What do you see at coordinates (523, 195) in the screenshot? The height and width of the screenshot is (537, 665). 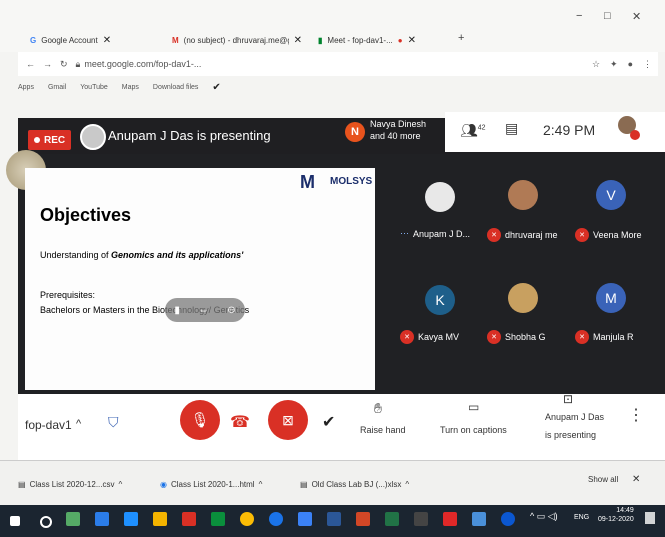 I see `tile-avatar-dhruvaraj` at bounding box center [523, 195].